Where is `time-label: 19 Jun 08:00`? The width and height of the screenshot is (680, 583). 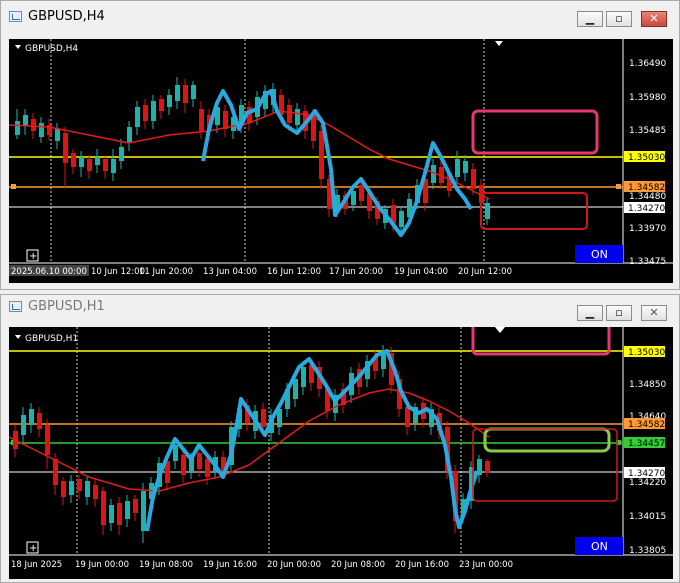
time-label: 19 Jun 08:00 is located at coordinates (166, 565).